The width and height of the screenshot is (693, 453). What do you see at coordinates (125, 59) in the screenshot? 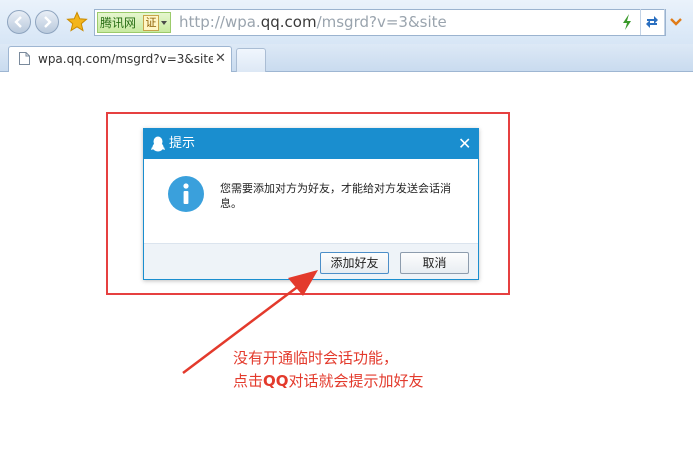
I see `tab-title: wpa.qq.com/msgrd?v=3&site` at bounding box center [125, 59].